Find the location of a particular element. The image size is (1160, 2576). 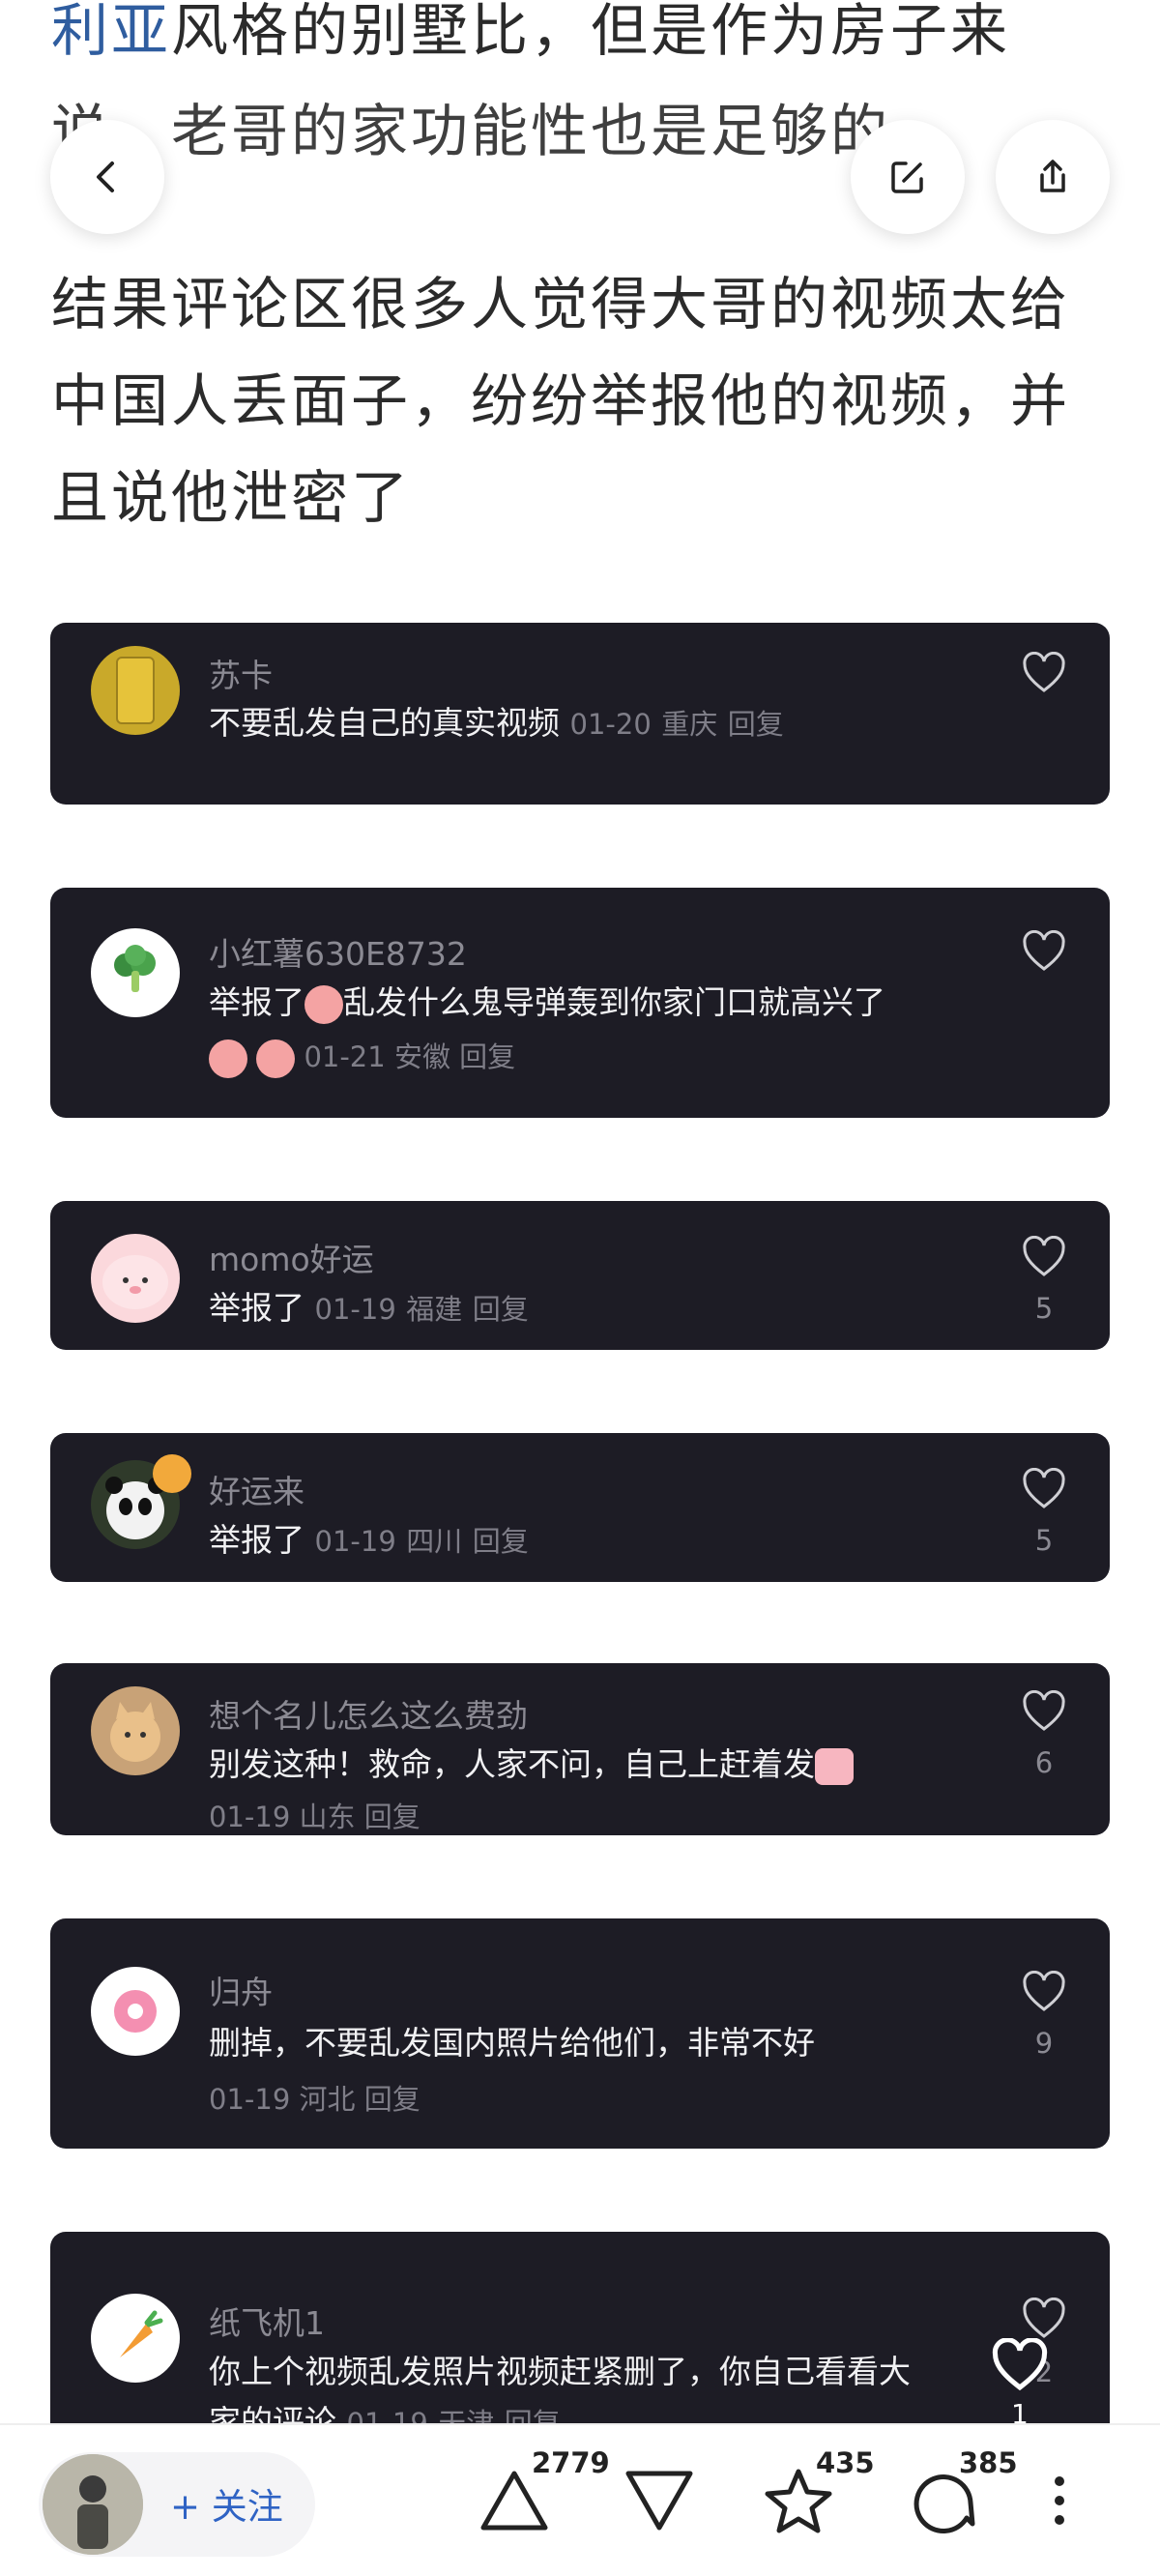

comment-username: 想个名儿怎么这么费劲 is located at coordinates (369, 1713).